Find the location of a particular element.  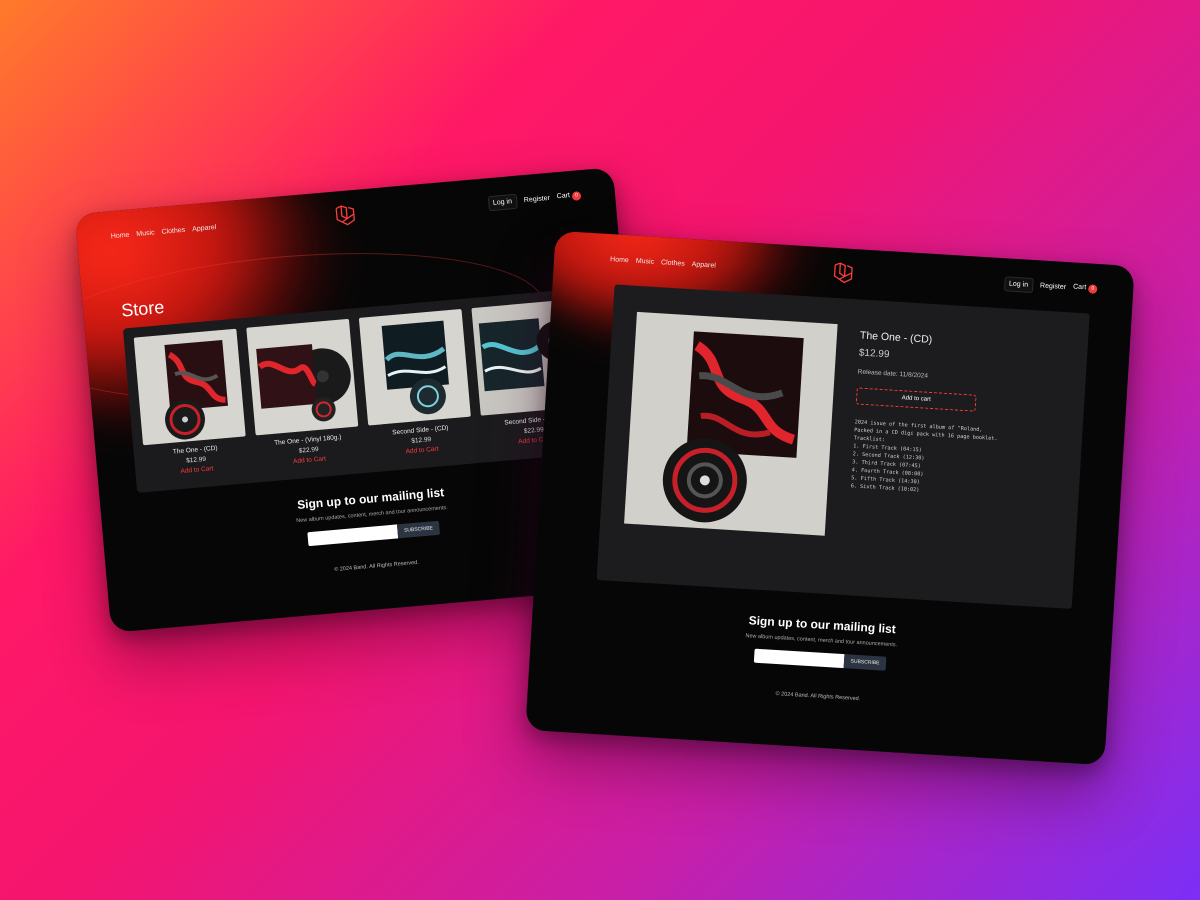

product-card: The One - (CD) $12.99 Add to Cart is located at coordinates (191, 410).